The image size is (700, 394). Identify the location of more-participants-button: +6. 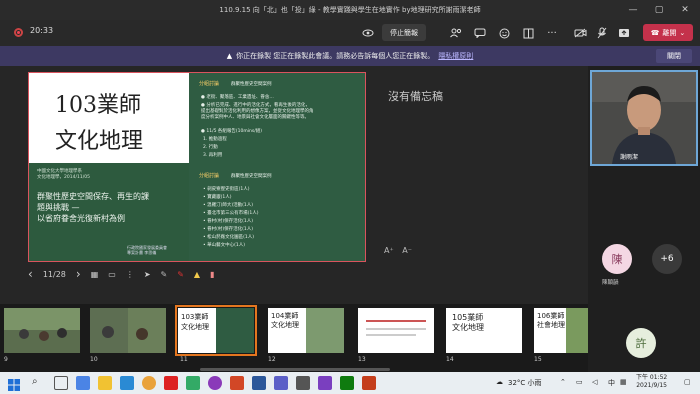
(667, 259).